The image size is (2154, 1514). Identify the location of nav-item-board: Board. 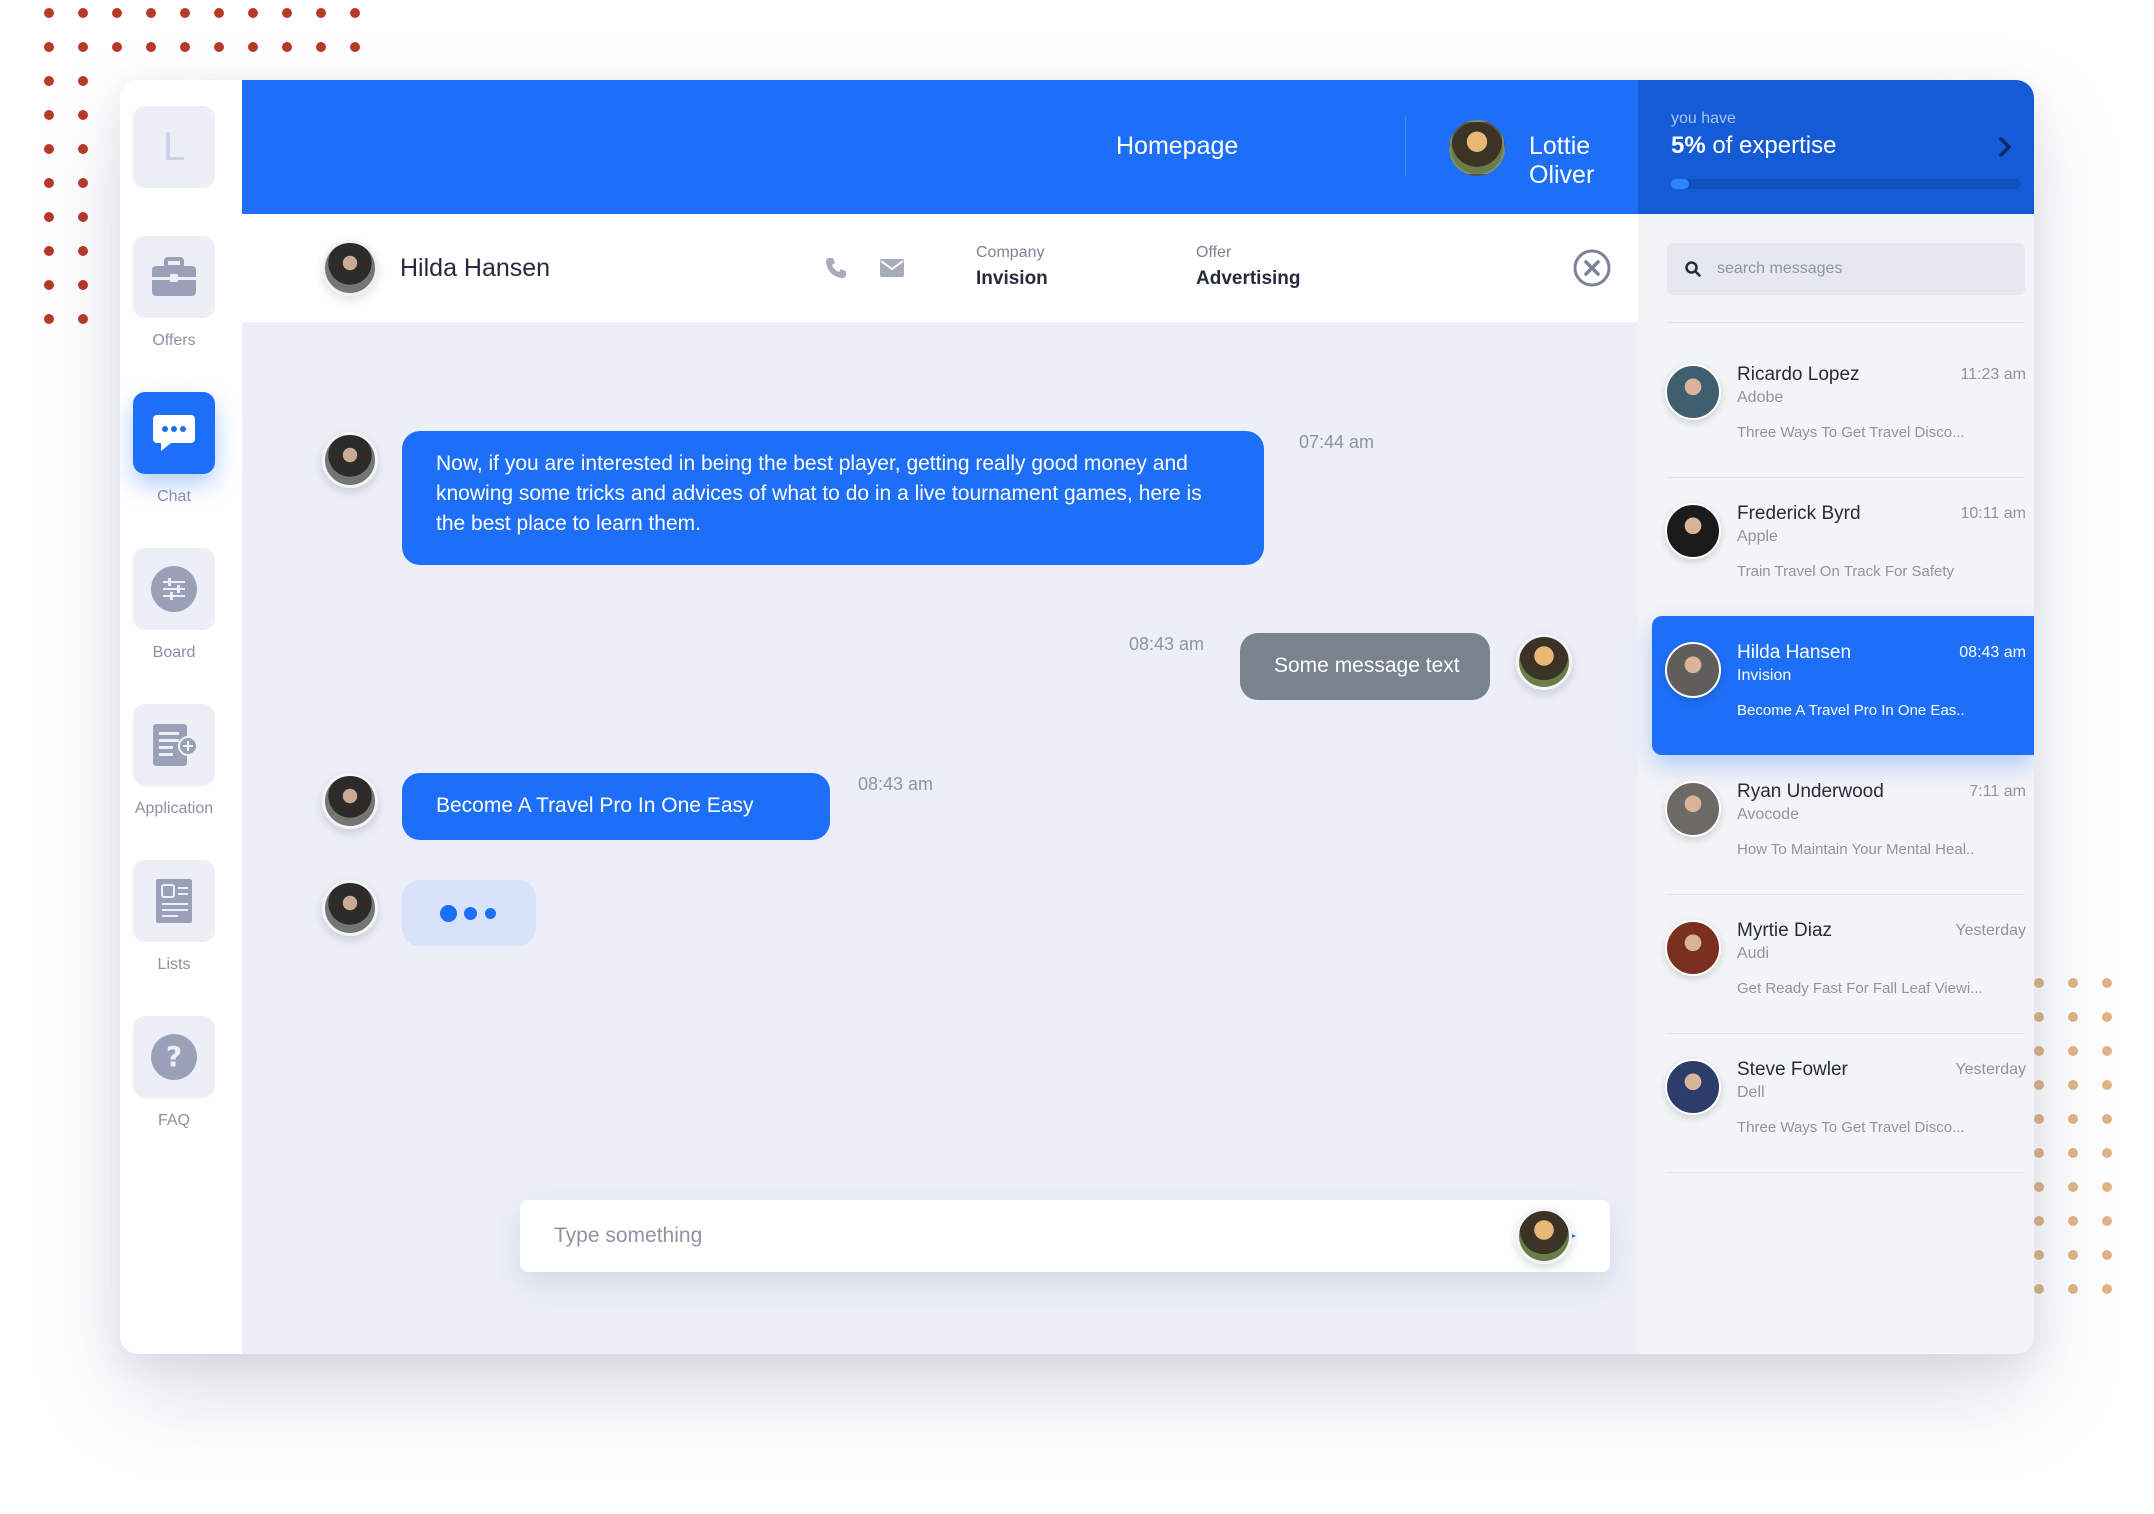
(174, 605).